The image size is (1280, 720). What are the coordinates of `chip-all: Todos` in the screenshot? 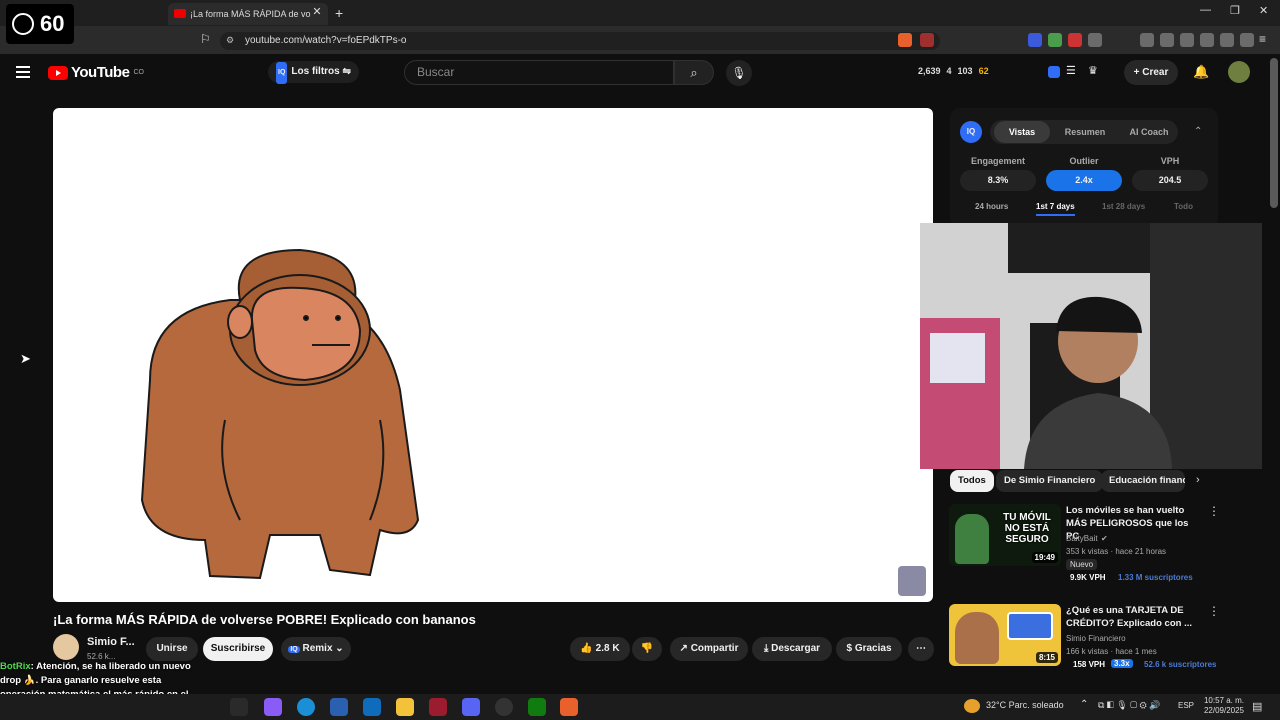 It's located at (972, 481).